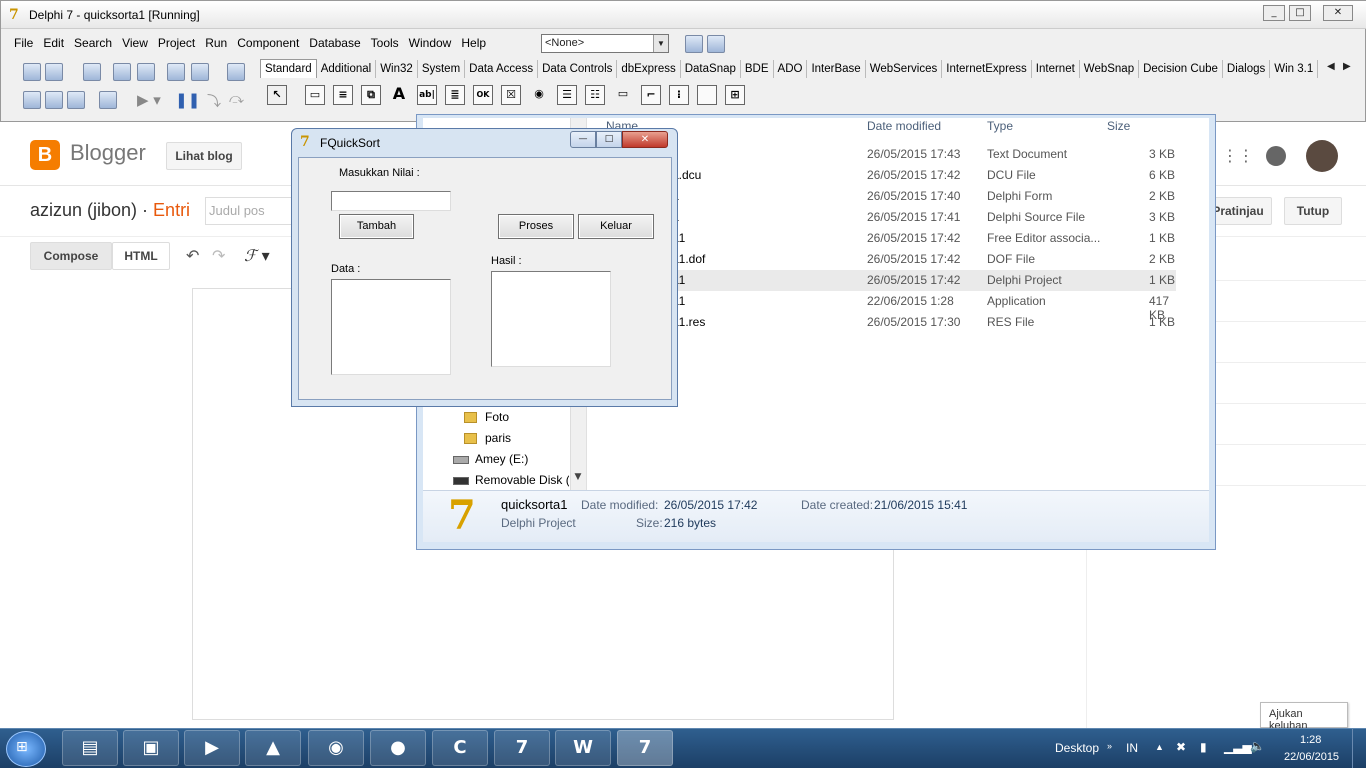 This screenshot has width=1366, height=768. I want to click on tab-internetexpress: InternetExpress, so click(987, 69).